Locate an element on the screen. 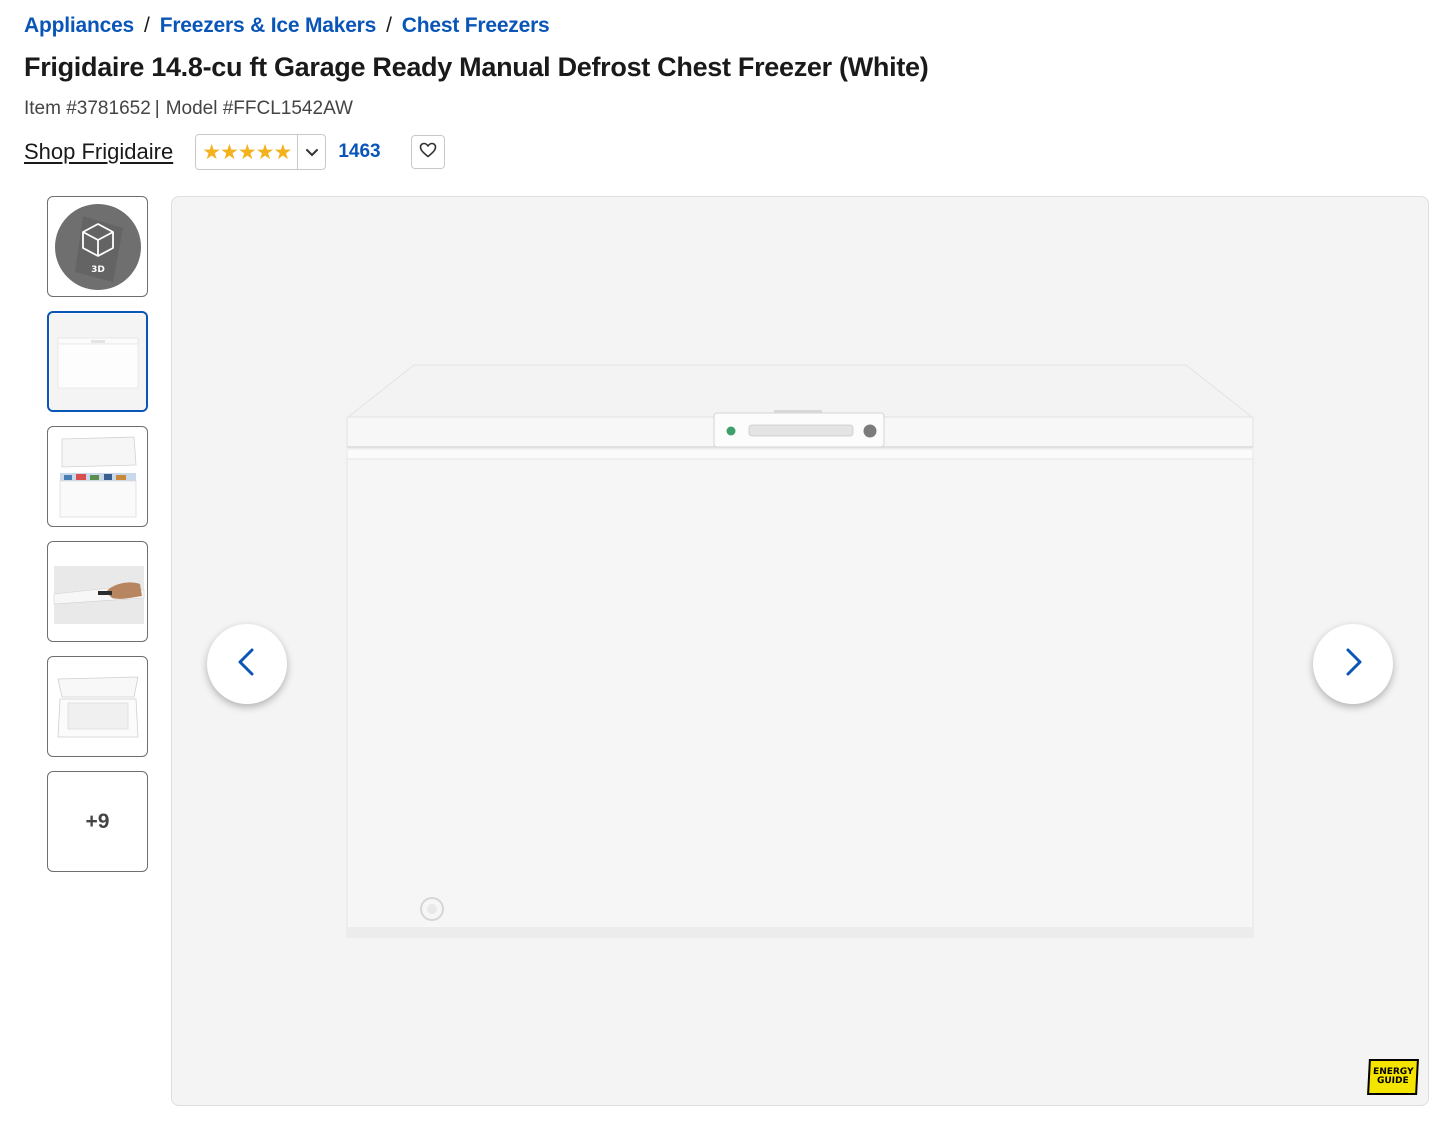  freezer-open-filled-thumbnail is located at coordinates (97, 476).